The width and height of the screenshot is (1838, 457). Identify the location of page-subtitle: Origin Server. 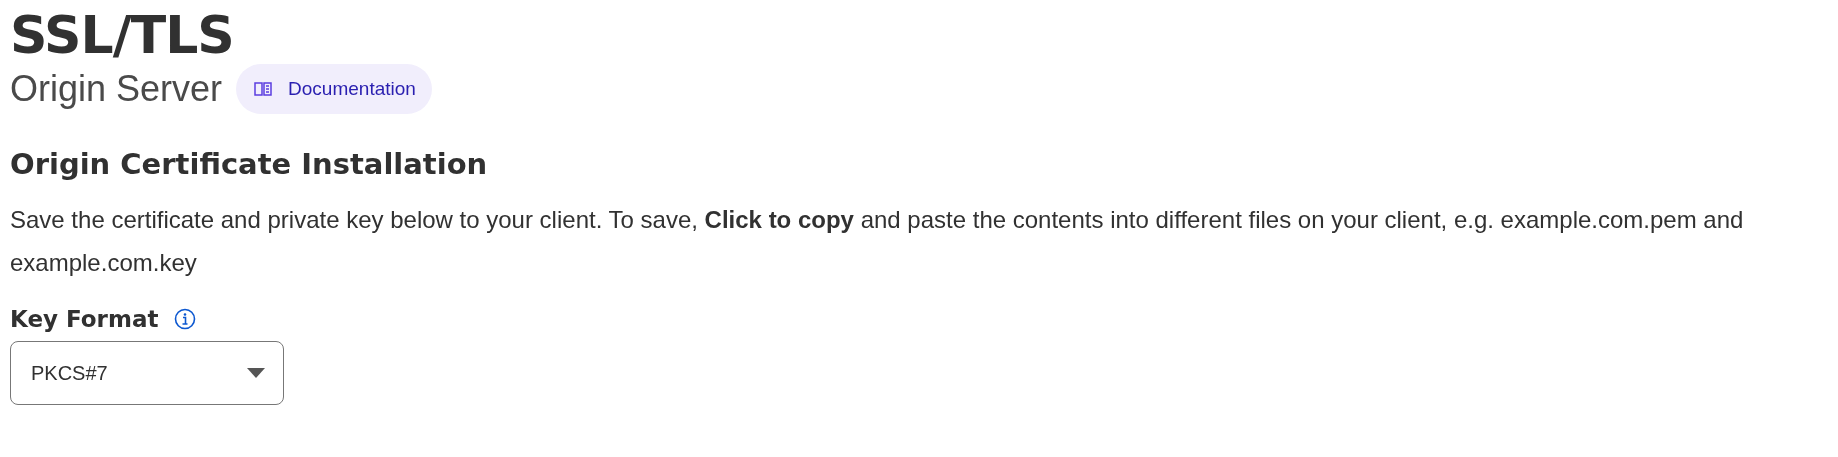
(116, 89).